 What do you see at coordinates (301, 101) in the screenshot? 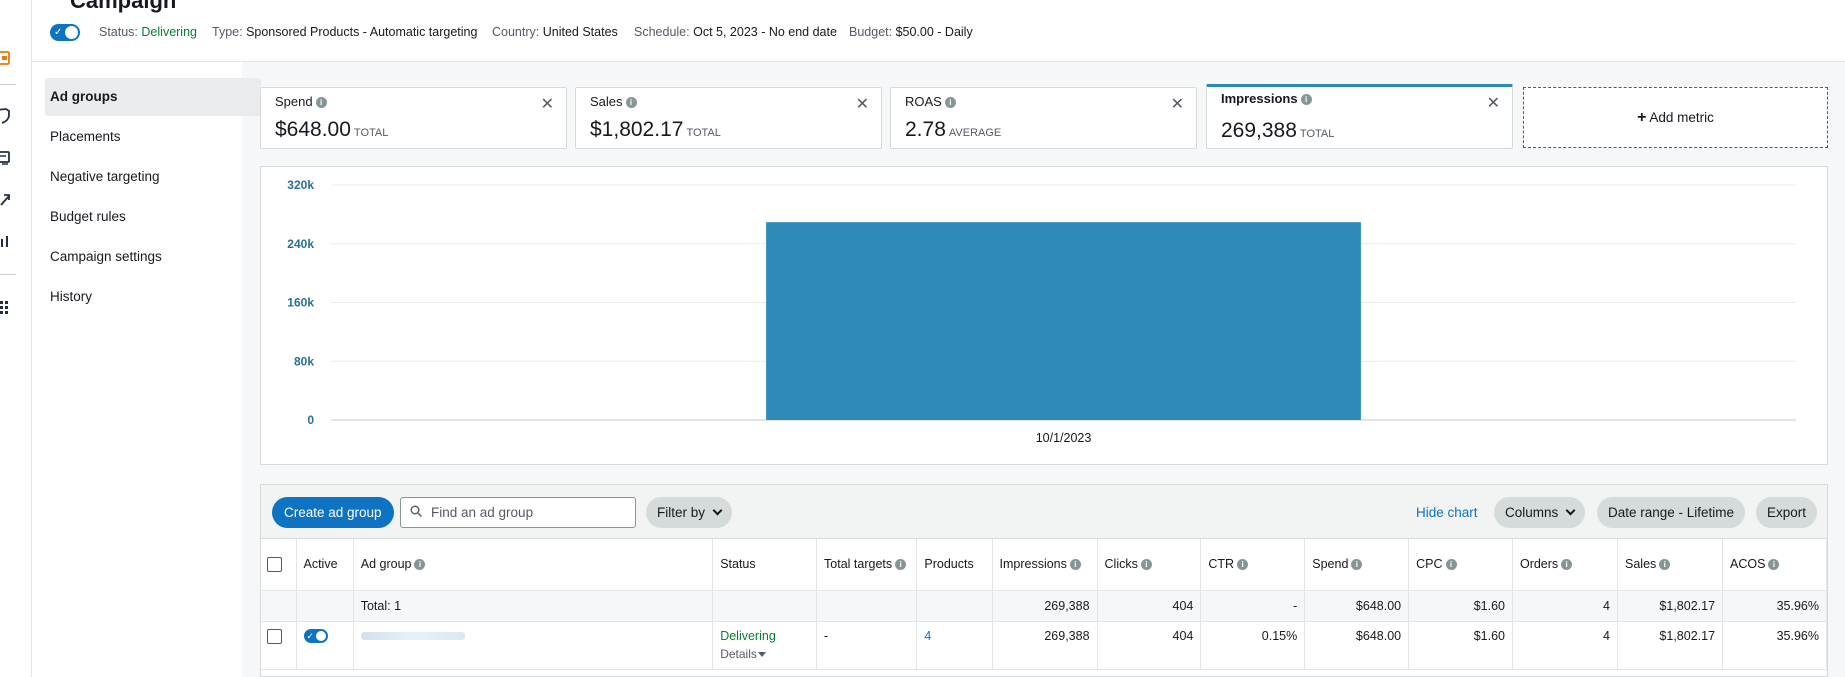
I see `metric-label: Spend i` at bounding box center [301, 101].